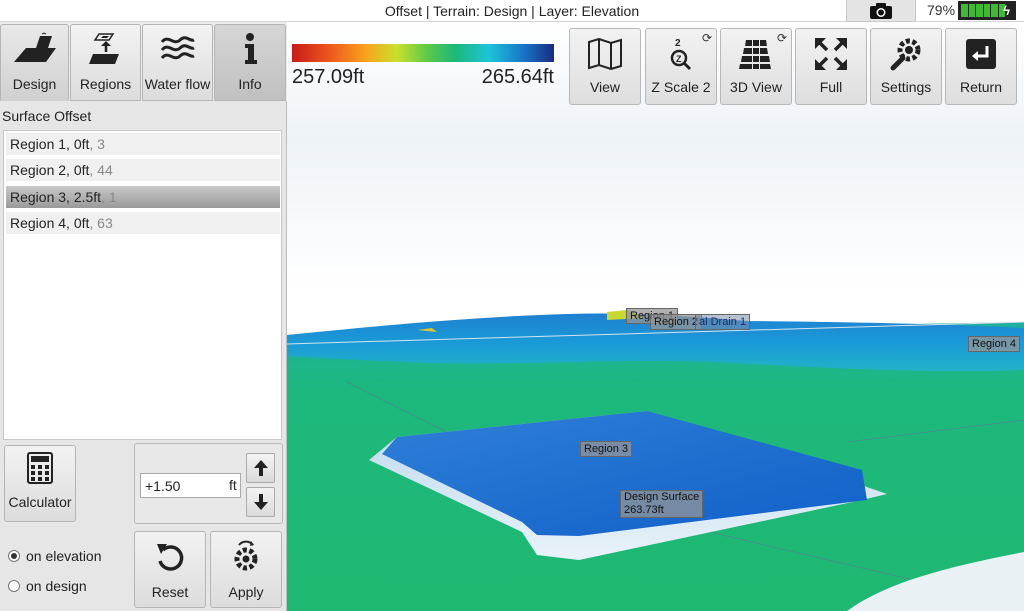 The height and width of the screenshot is (611, 1024). I want to click on calculator-button: Calculator, so click(40, 483).